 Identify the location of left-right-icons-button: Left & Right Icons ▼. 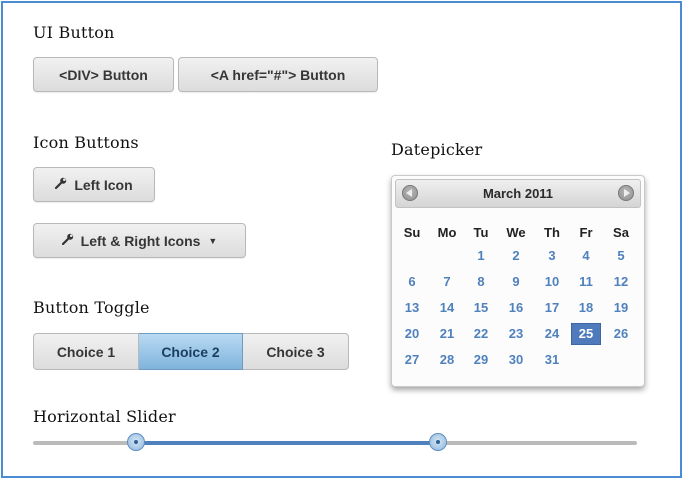
(139, 240).